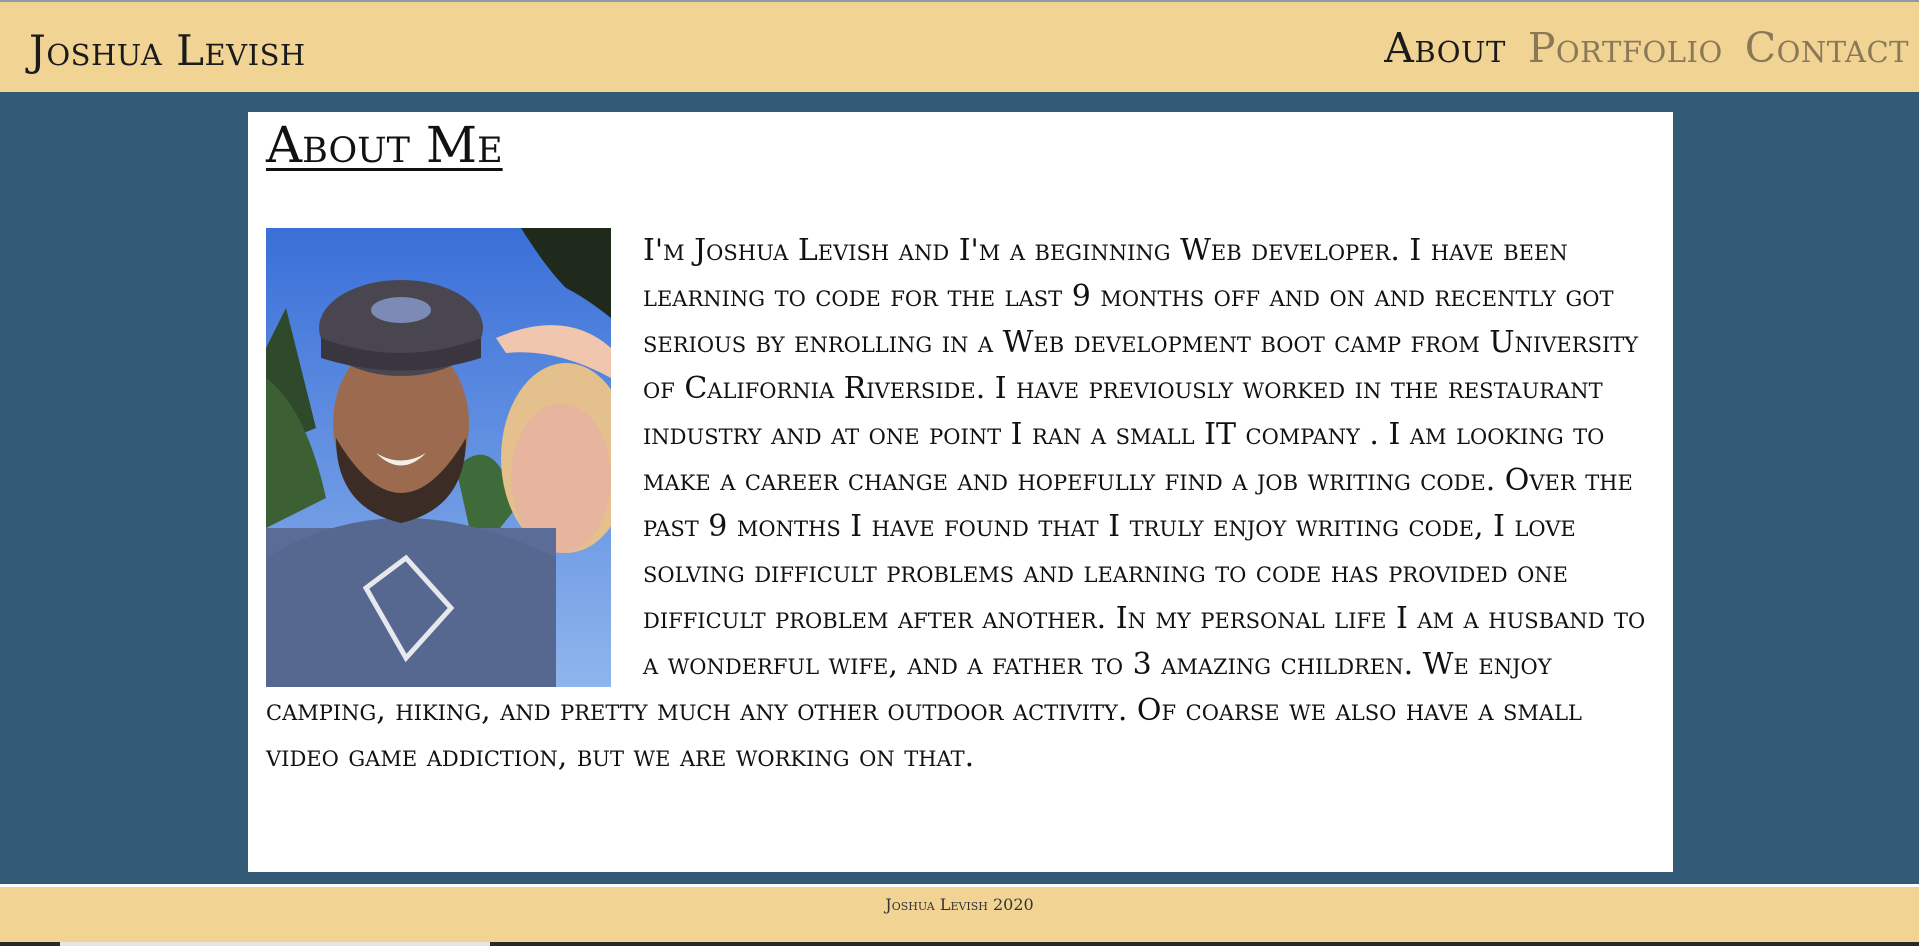 This screenshot has width=1919, height=946. I want to click on bottom-strip, so click(959, 944).